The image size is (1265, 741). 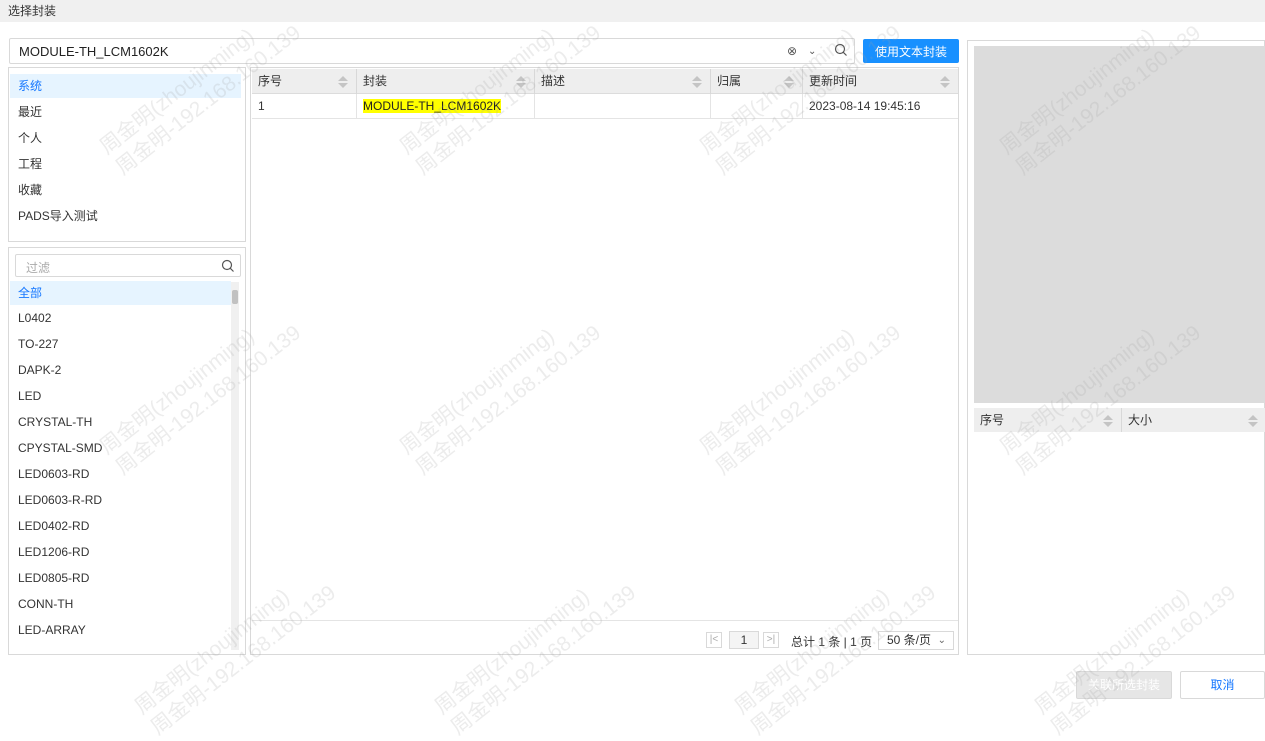 I want to click on cancel-button: 取消, so click(x=1222, y=685).